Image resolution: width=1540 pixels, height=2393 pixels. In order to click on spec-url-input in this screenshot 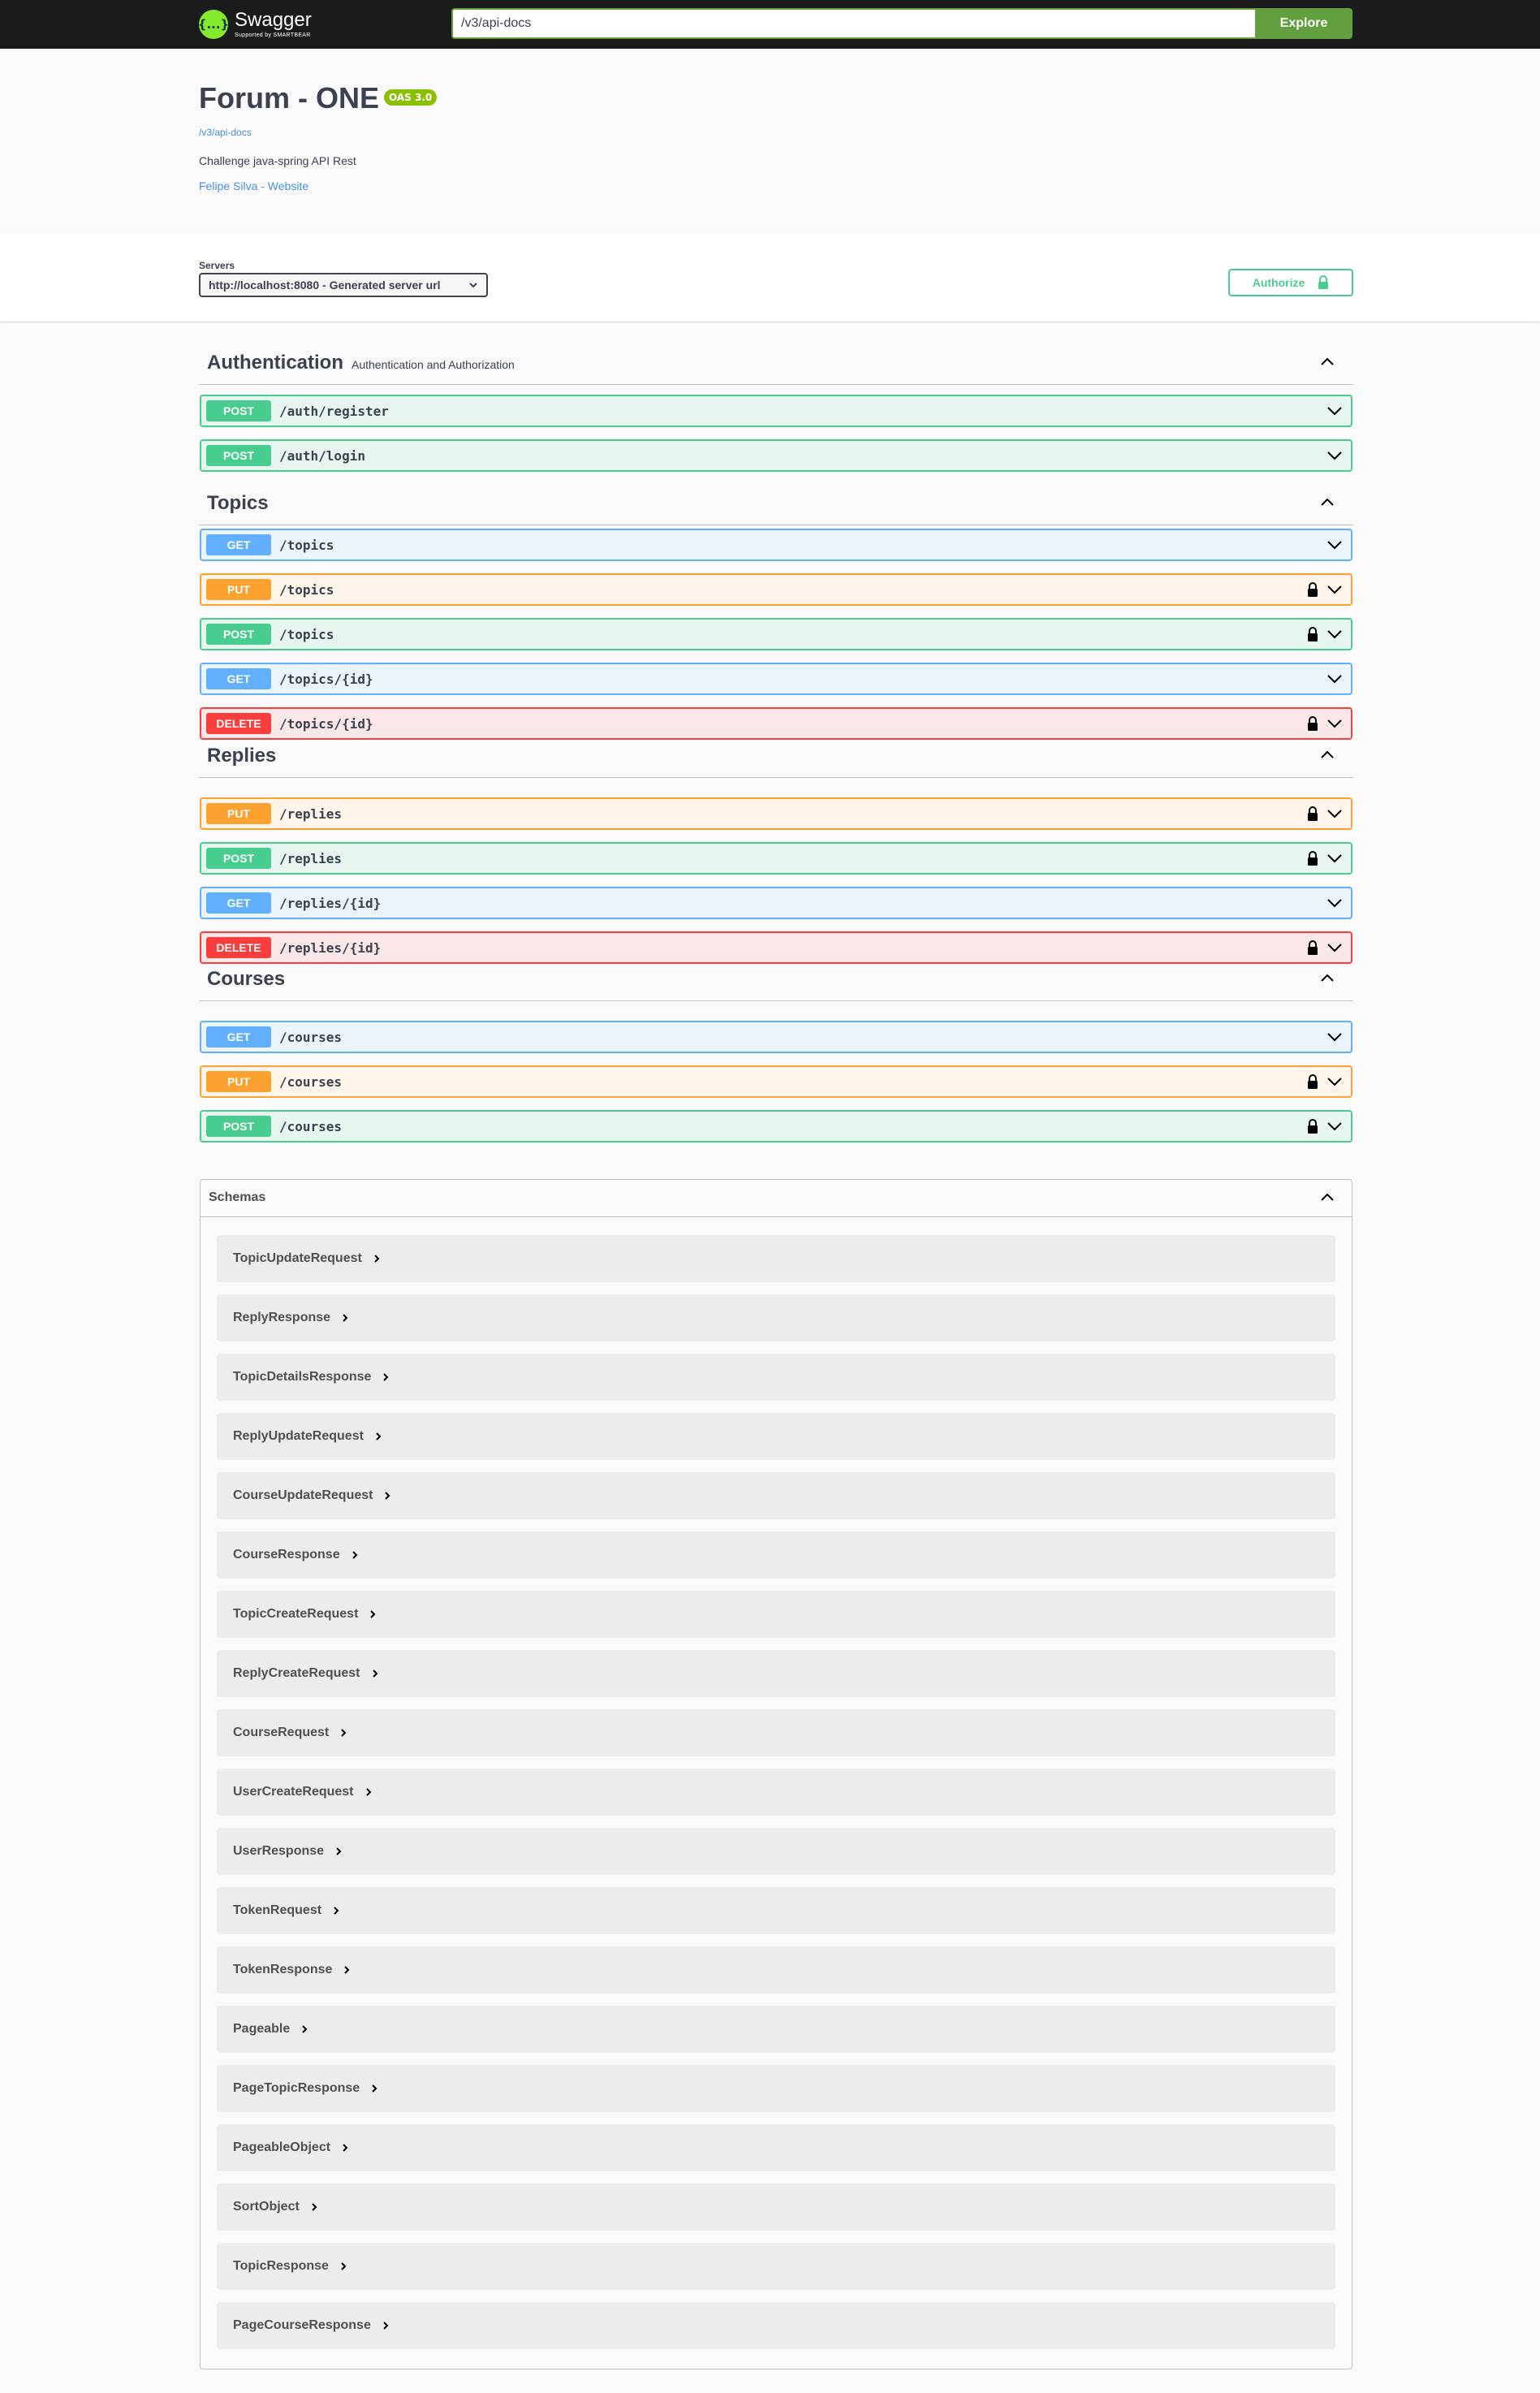, I will do `click(853, 23)`.